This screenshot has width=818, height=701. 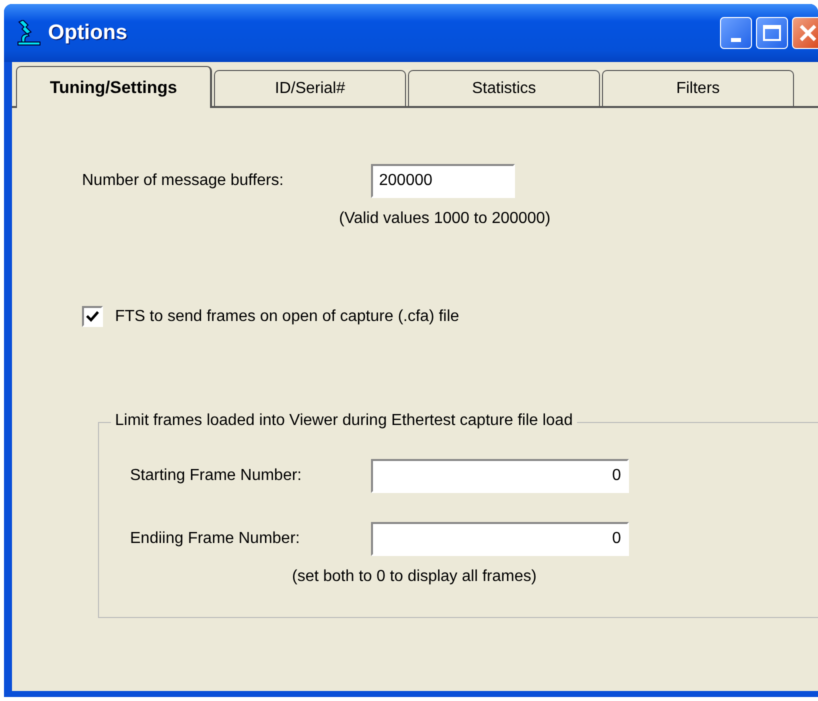 What do you see at coordinates (29, 33) in the screenshot?
I see `microscope-icon` at bounding box center [29, 33].